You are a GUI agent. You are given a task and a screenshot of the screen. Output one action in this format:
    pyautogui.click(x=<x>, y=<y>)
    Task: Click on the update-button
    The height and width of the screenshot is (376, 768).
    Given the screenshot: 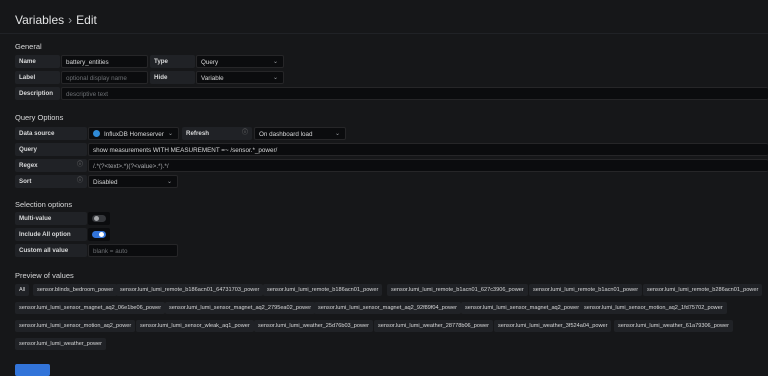 What is the action you would take?
    pyautogui.click(x=32, y=370)
    